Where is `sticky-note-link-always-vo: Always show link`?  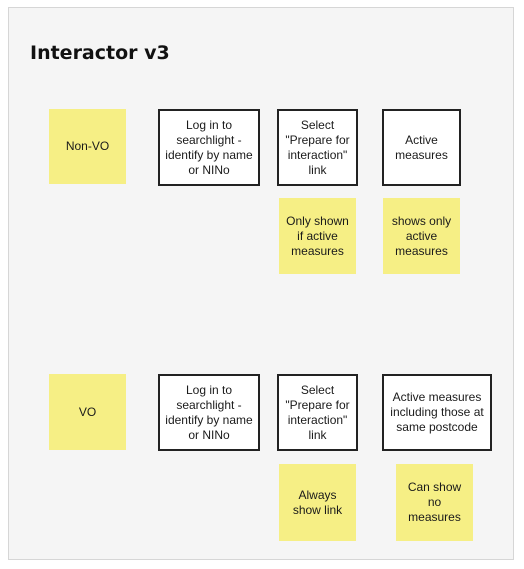
sticky-note-link-always-vo: Always show link is located at coordinates (317, 502).